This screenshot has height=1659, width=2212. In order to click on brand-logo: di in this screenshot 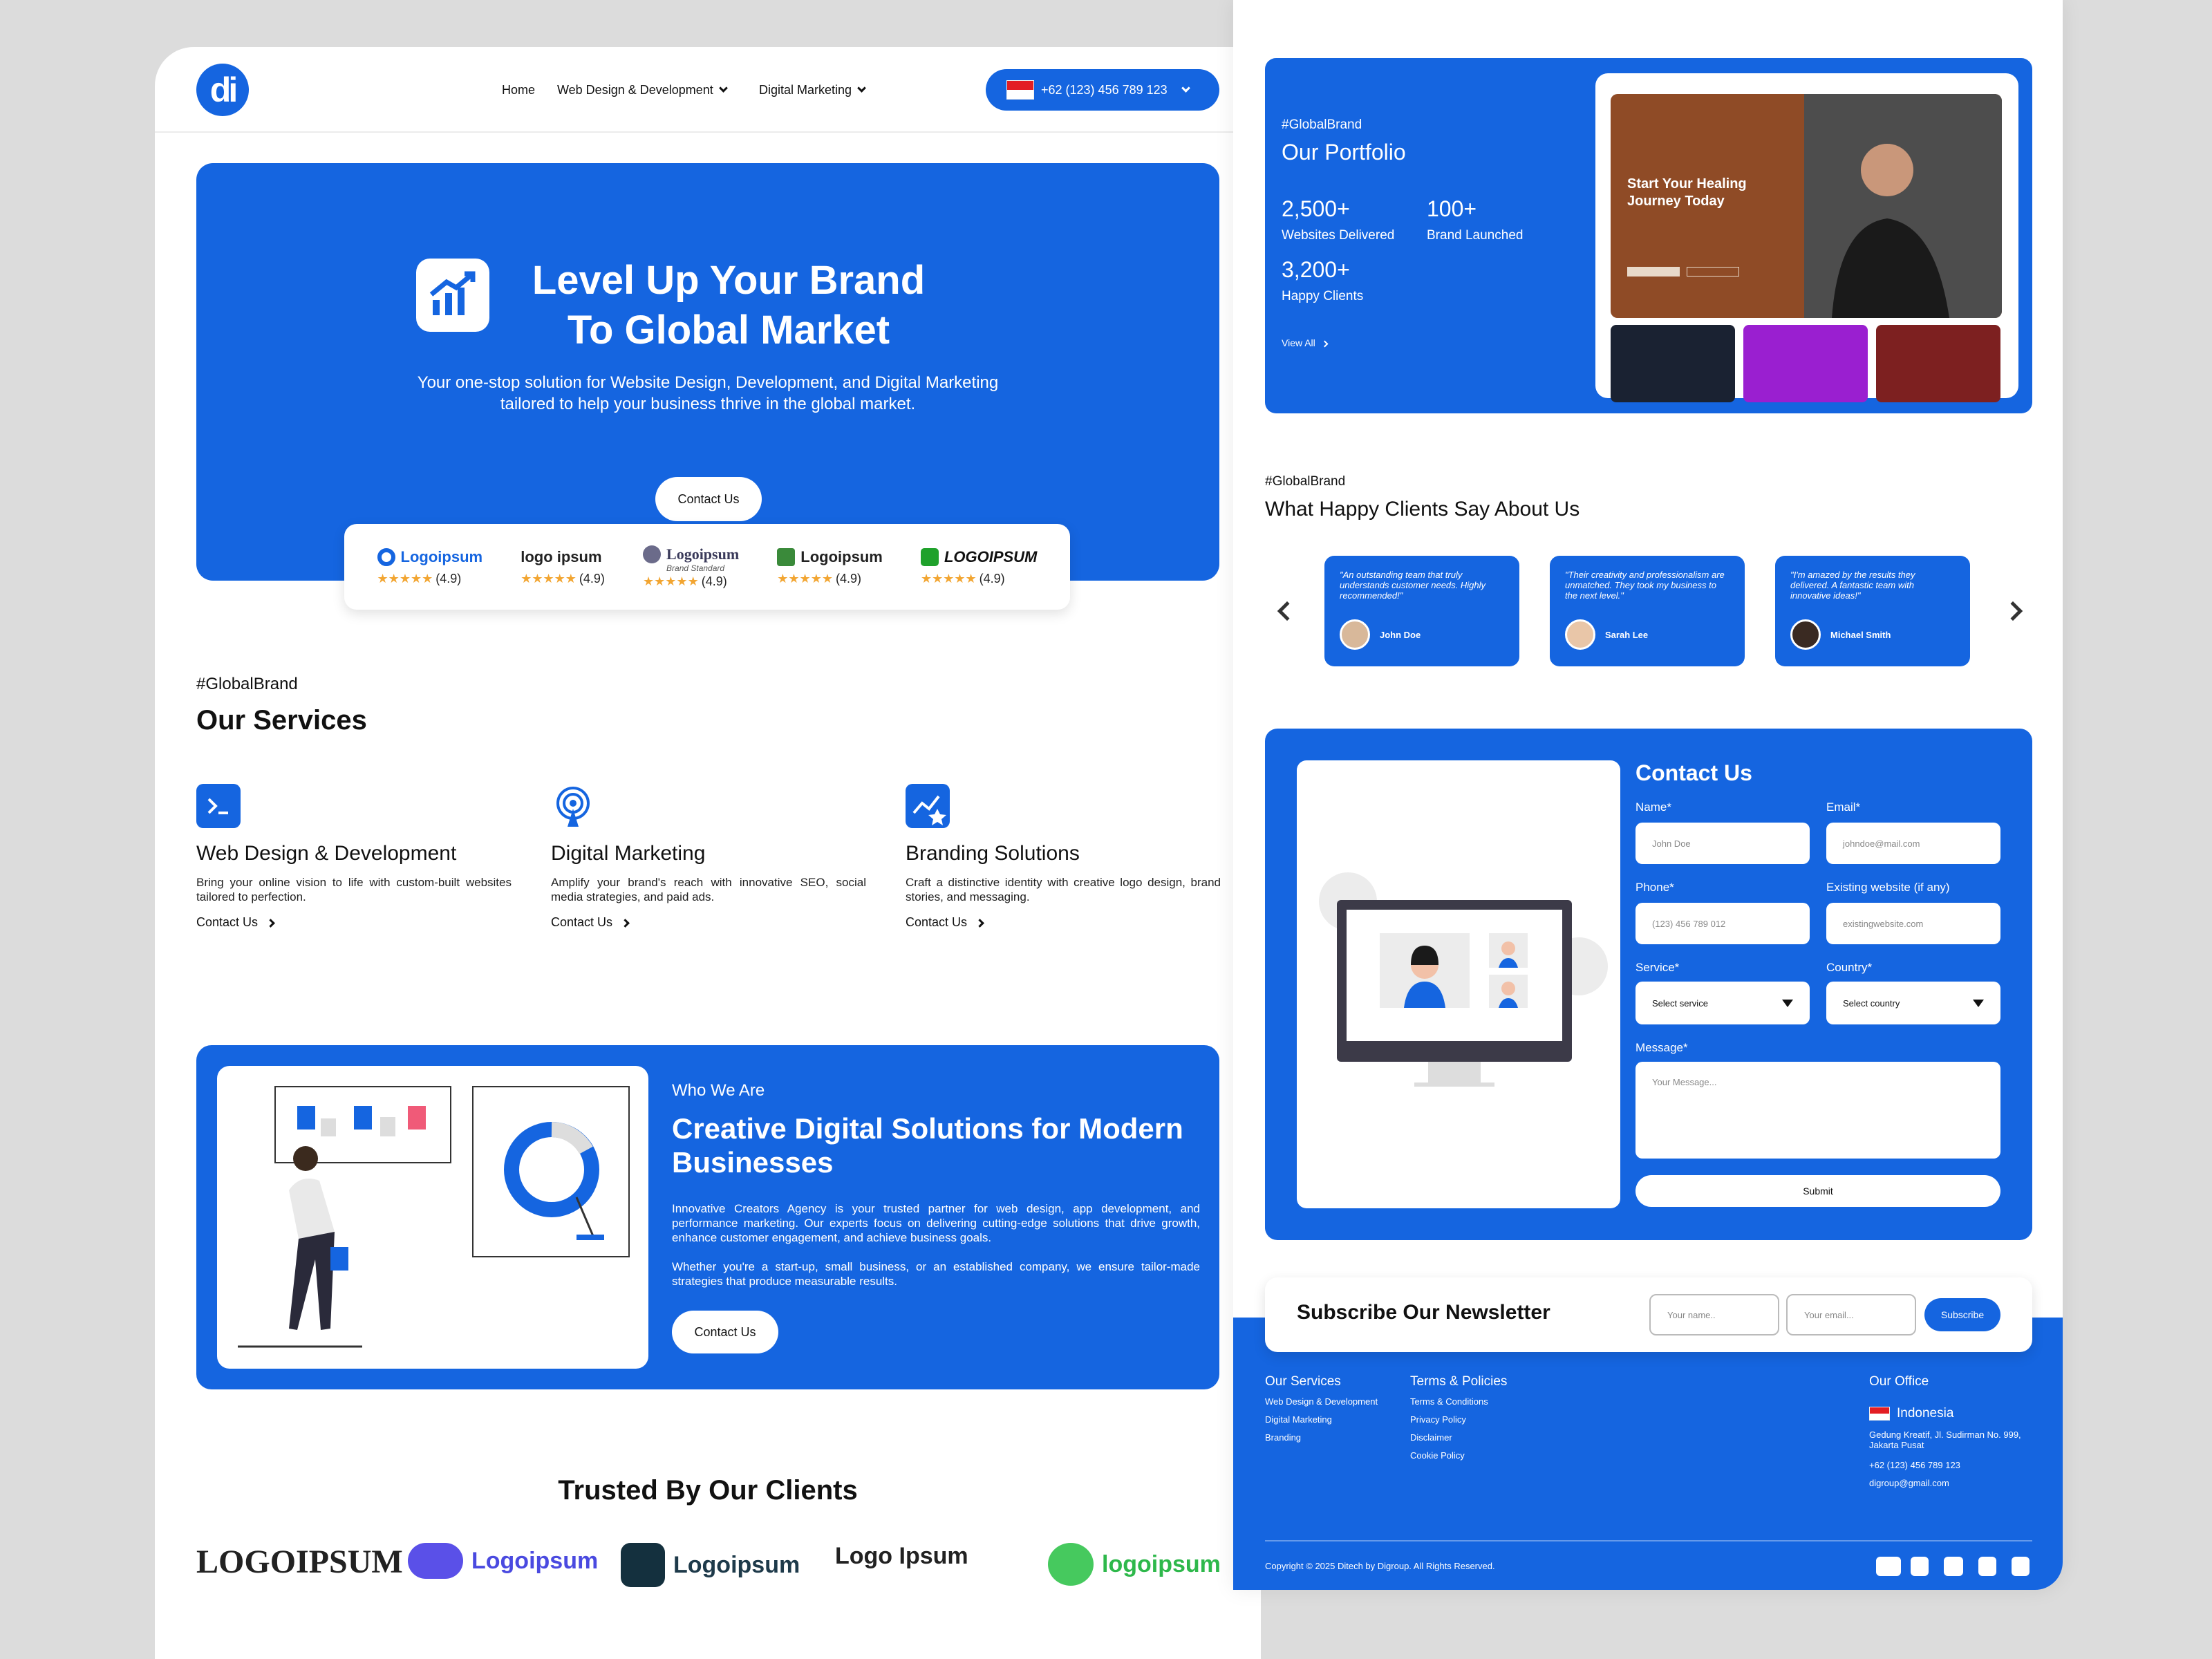, I will do `click(222, 90)`.